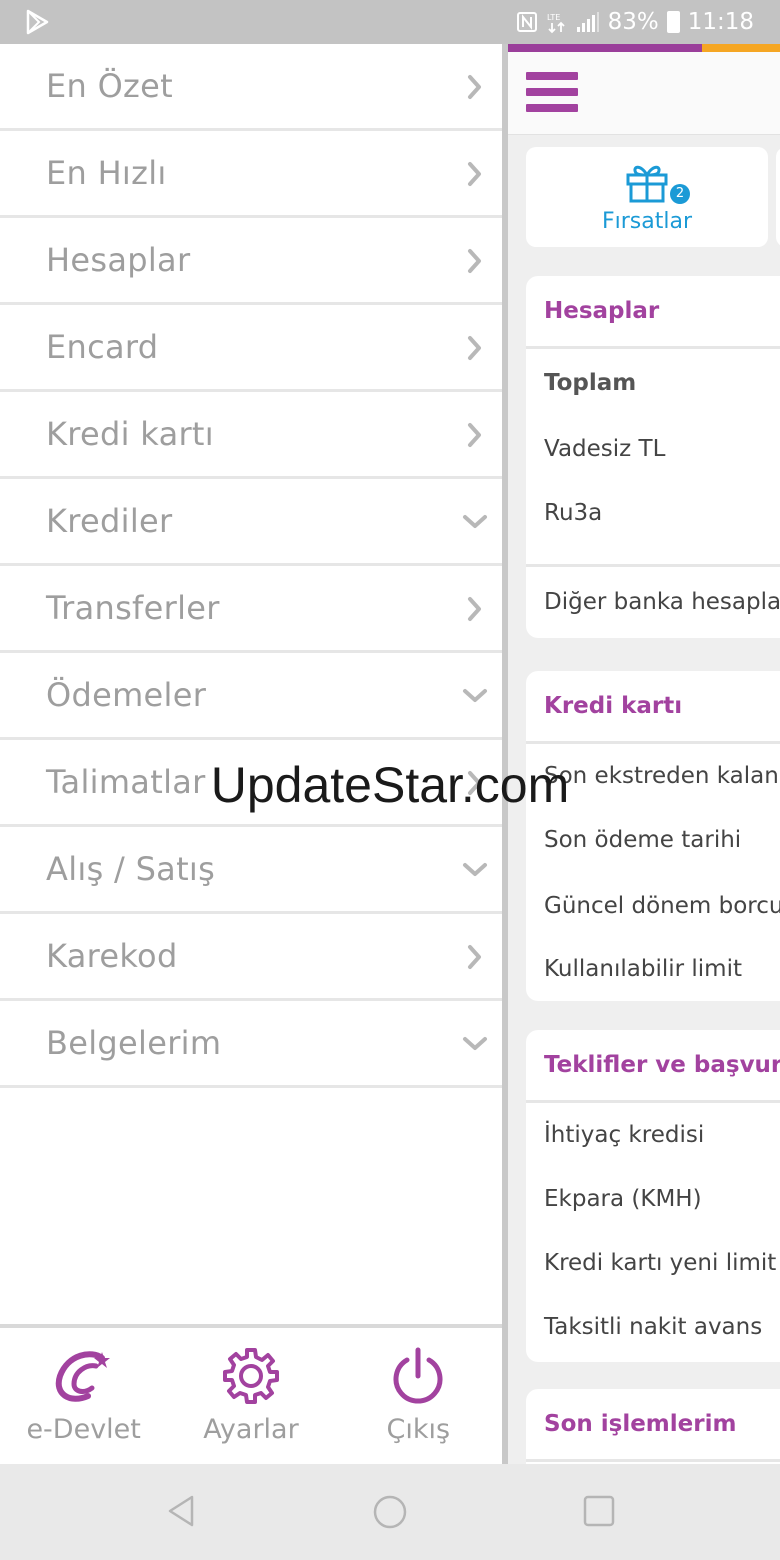  I want to click on brand-stripes, so click(644, 48).